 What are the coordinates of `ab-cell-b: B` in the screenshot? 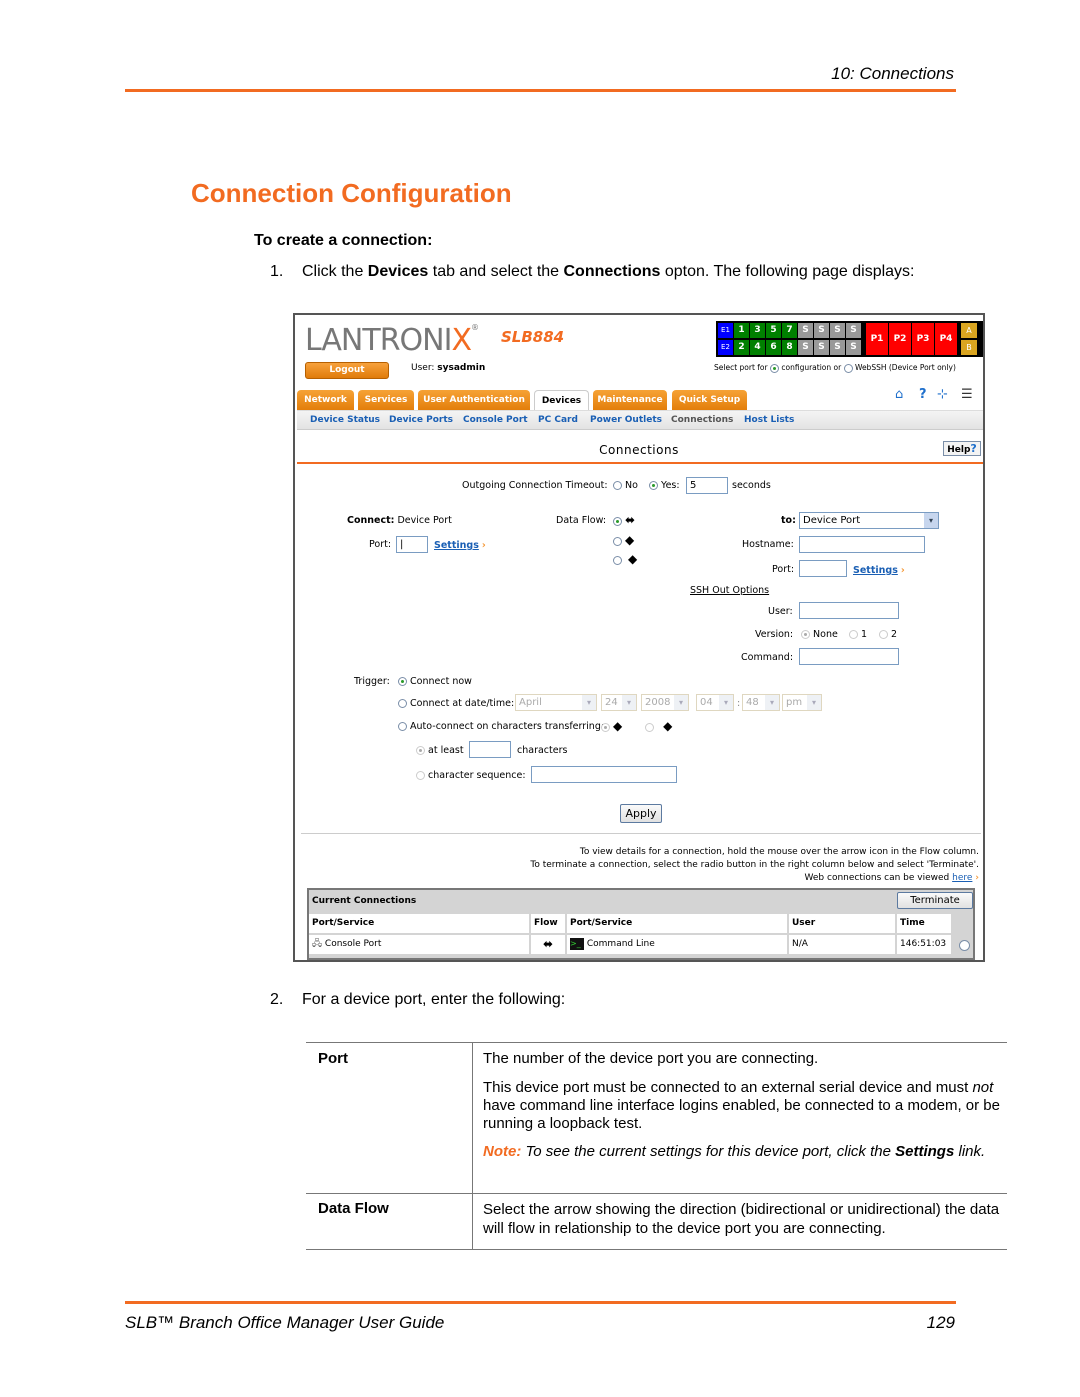 It's located at (969, 347).